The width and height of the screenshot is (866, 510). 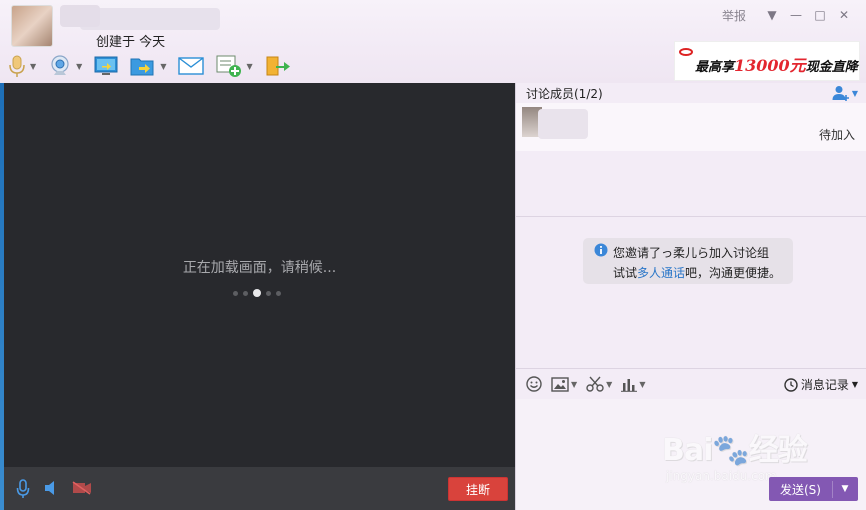 I want to click on multi-call-link: 多人通话, so click(x=661, y=273).